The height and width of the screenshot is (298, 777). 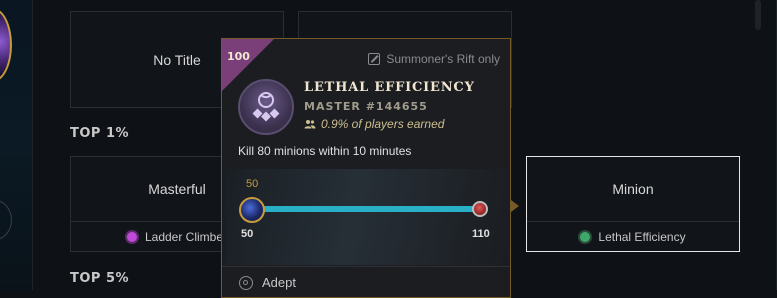 I want to click on progress-track, so click(x=368, y=209).